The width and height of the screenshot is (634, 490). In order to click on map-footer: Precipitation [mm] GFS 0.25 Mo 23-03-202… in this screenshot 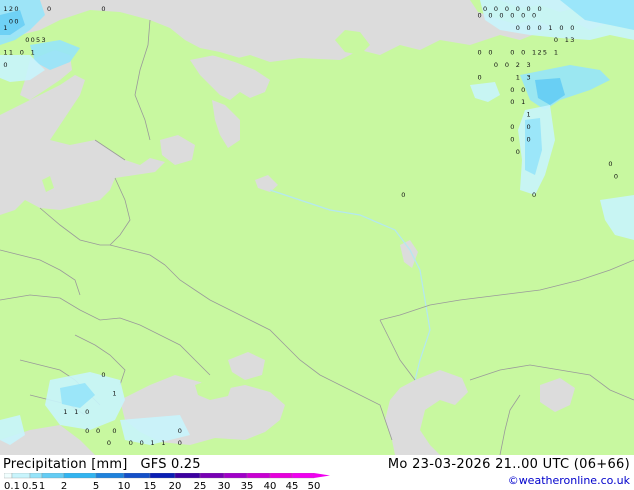, I will do `click(317, 472)`.